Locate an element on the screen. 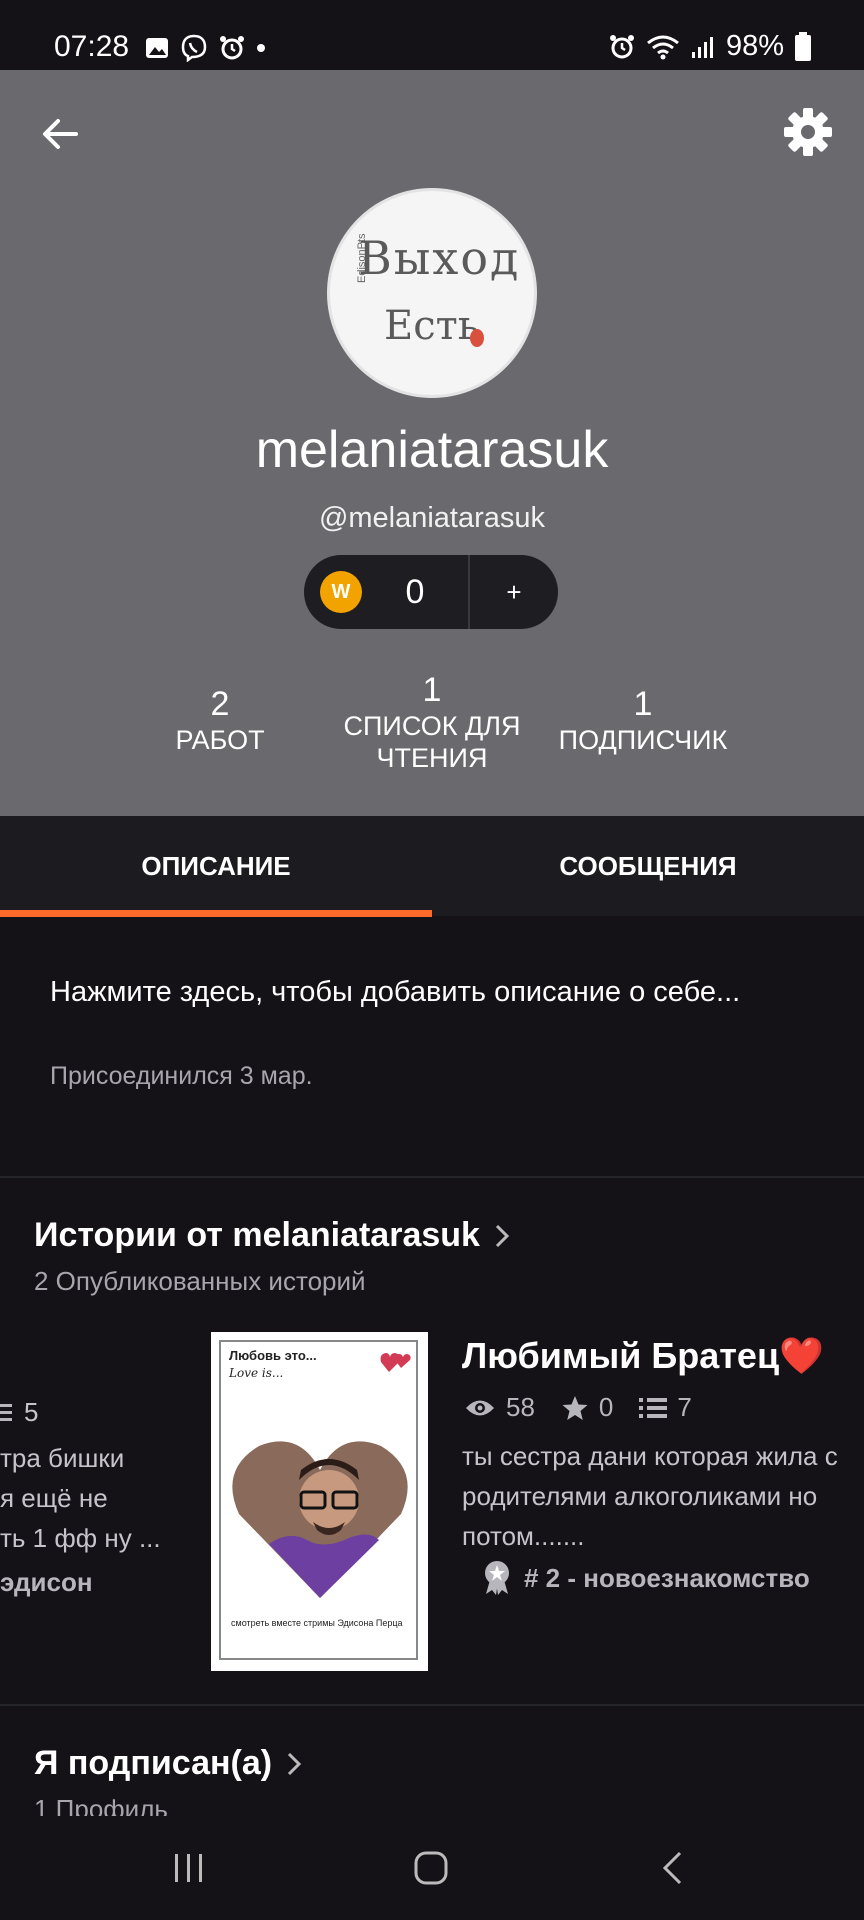 This screenshot has height=1920, width=864. back-arrow-icon is located at coordinates (60, 134).